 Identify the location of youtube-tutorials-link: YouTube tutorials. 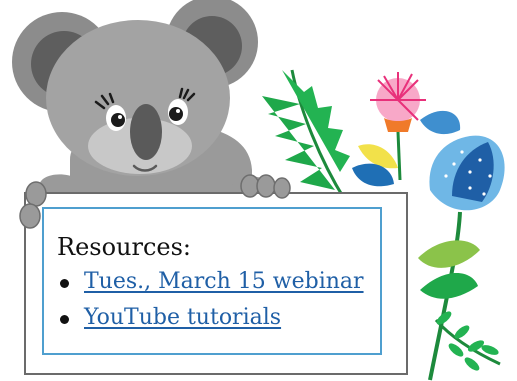
(182, 317).